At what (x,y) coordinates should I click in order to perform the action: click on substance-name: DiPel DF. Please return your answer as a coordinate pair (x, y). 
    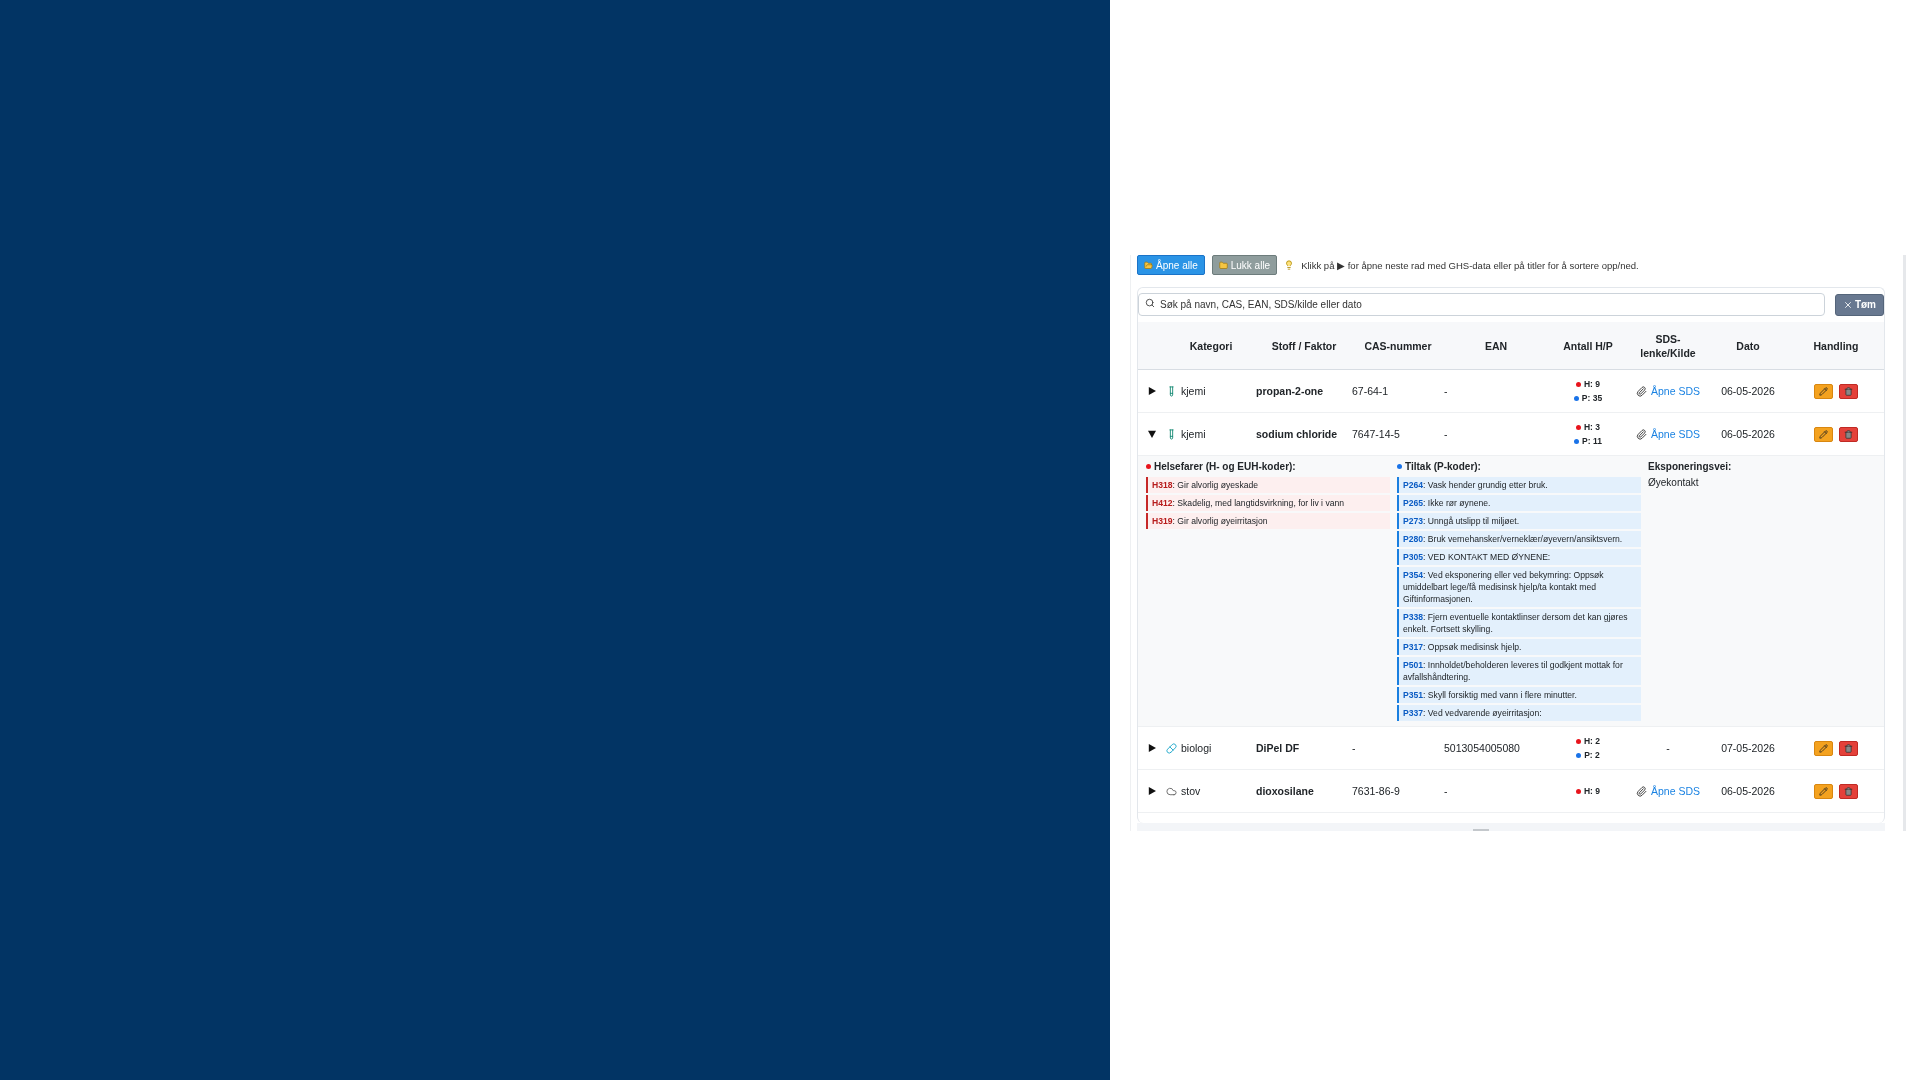
    Looking at the image, I should click on (1278, 748).